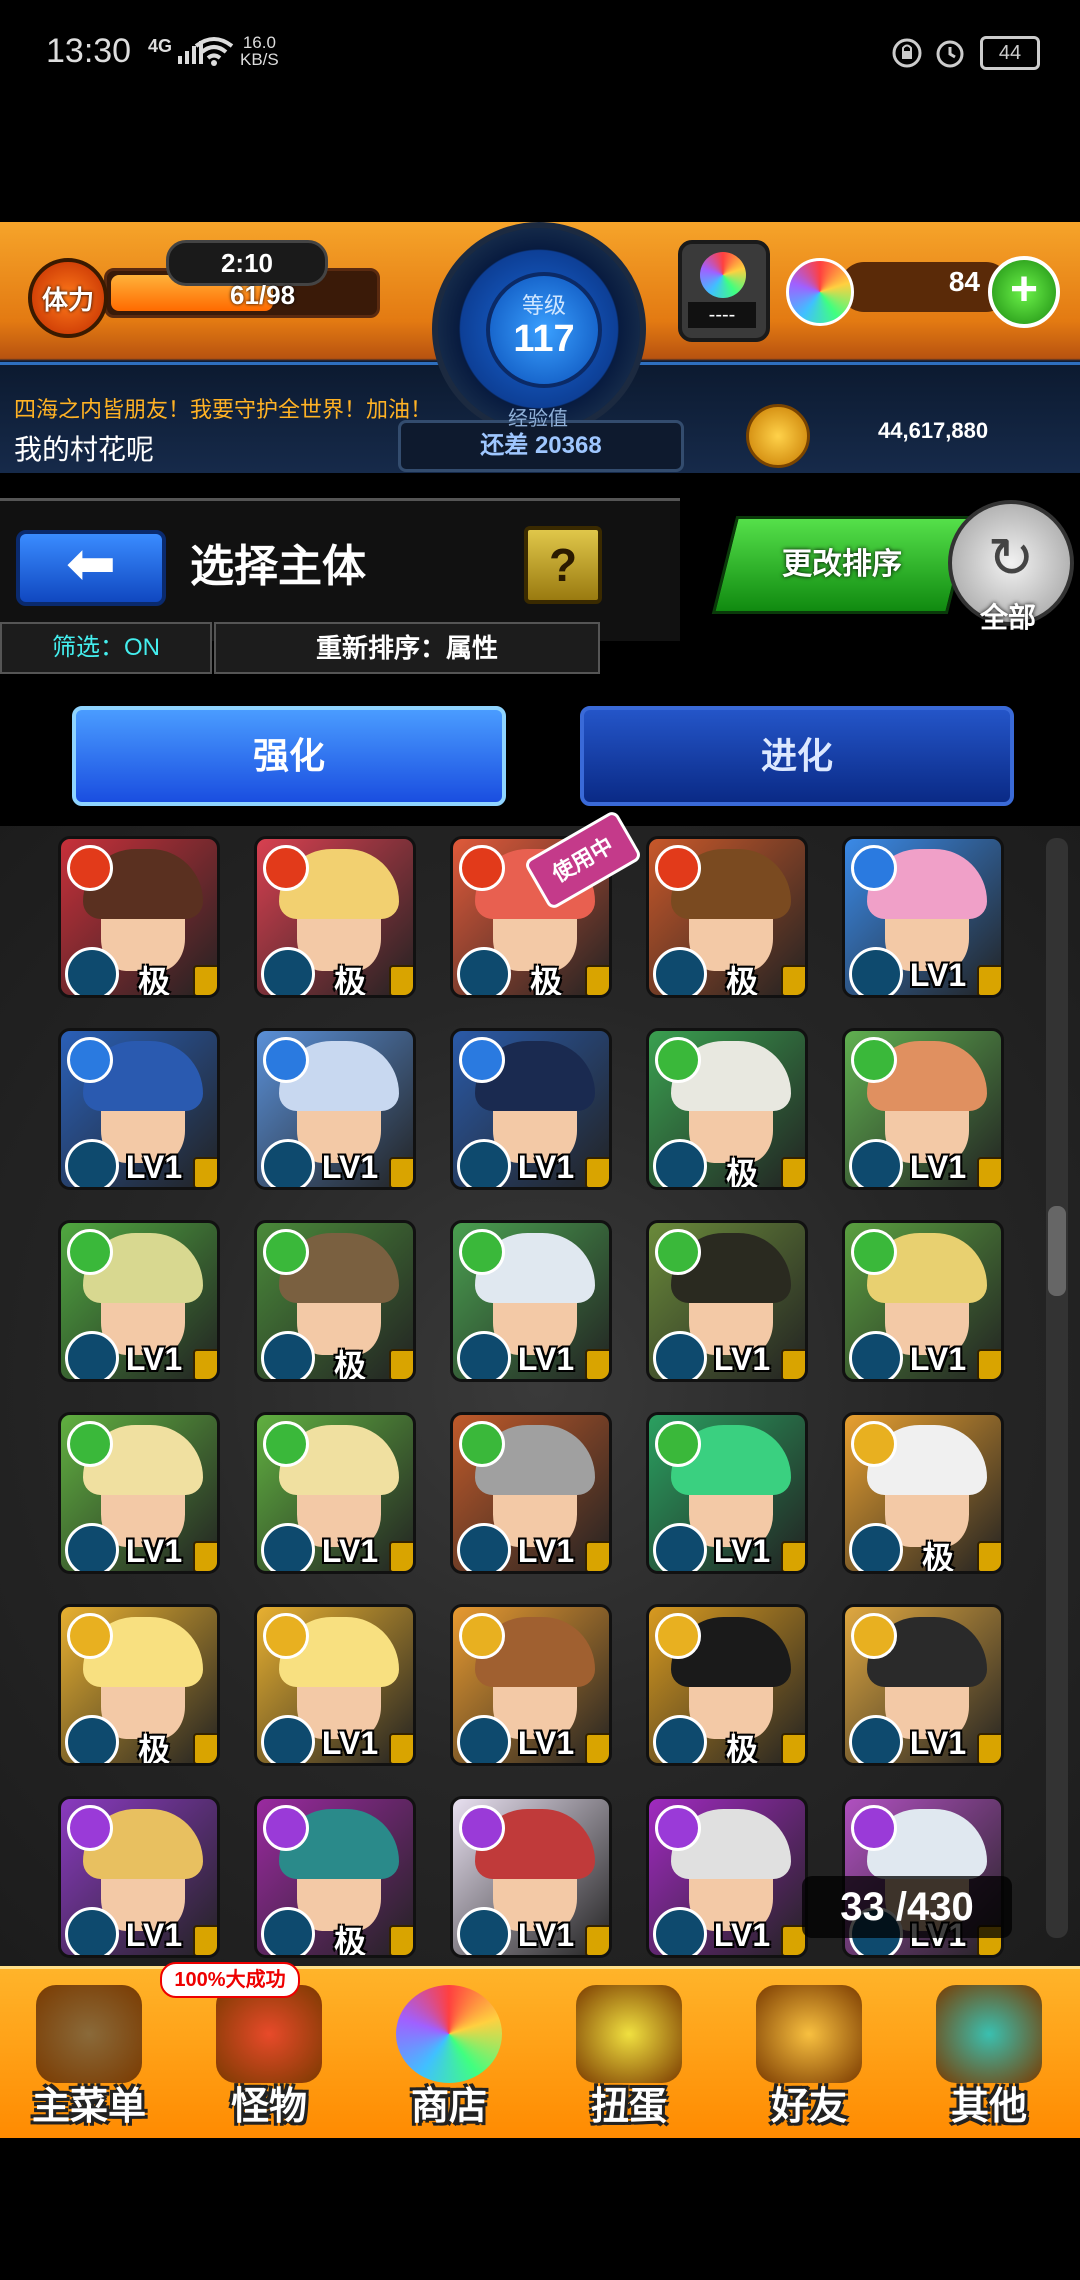 This screenshot has height=2280, width=1080. I want to click on nav-item-0: 主菜单, so click(89, 2055).